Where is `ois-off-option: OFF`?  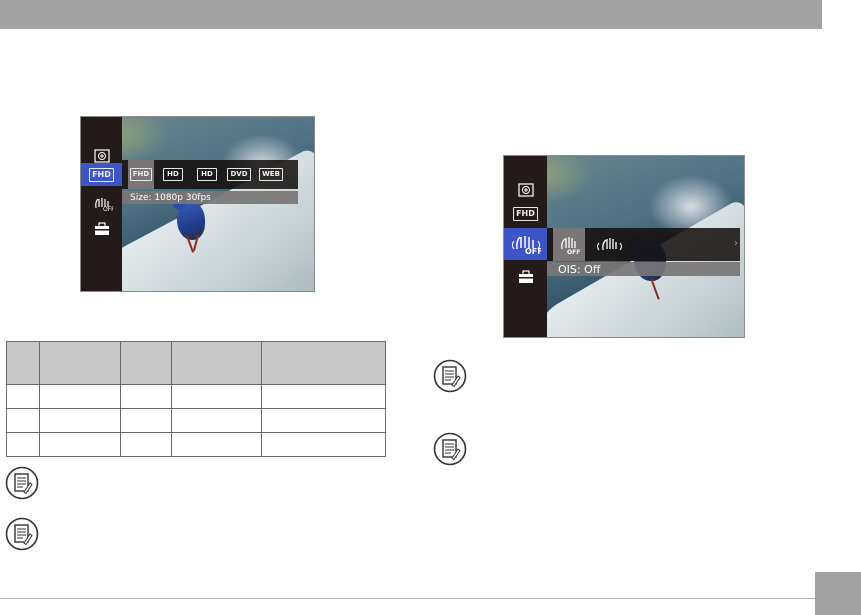 ois-off-option: OFF is located at coordinates (569, 244).